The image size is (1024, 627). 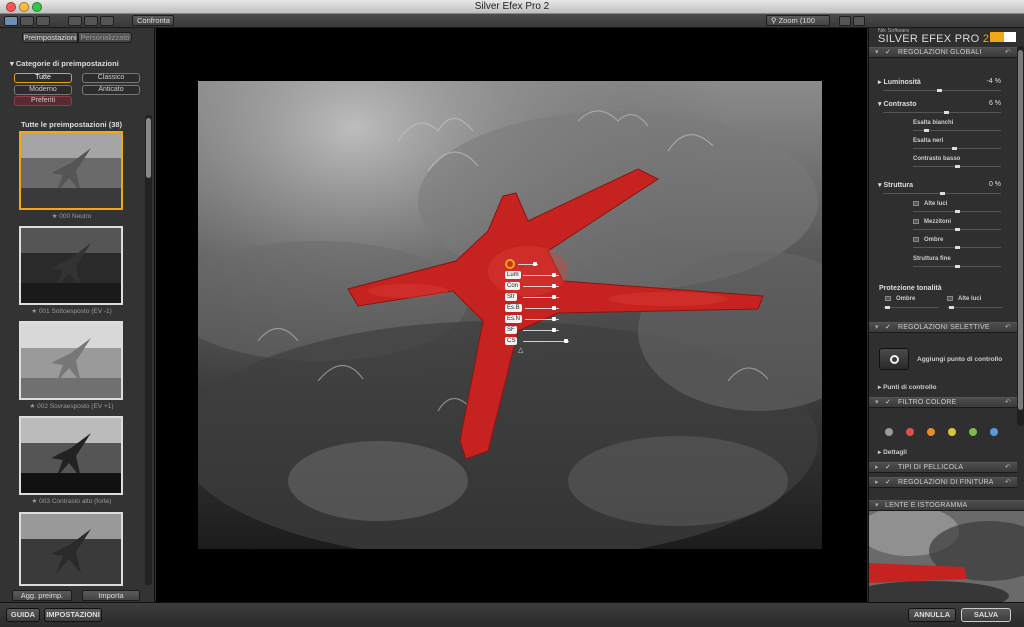 I want to click on layout-split-icon, so click(x=91, y=21).